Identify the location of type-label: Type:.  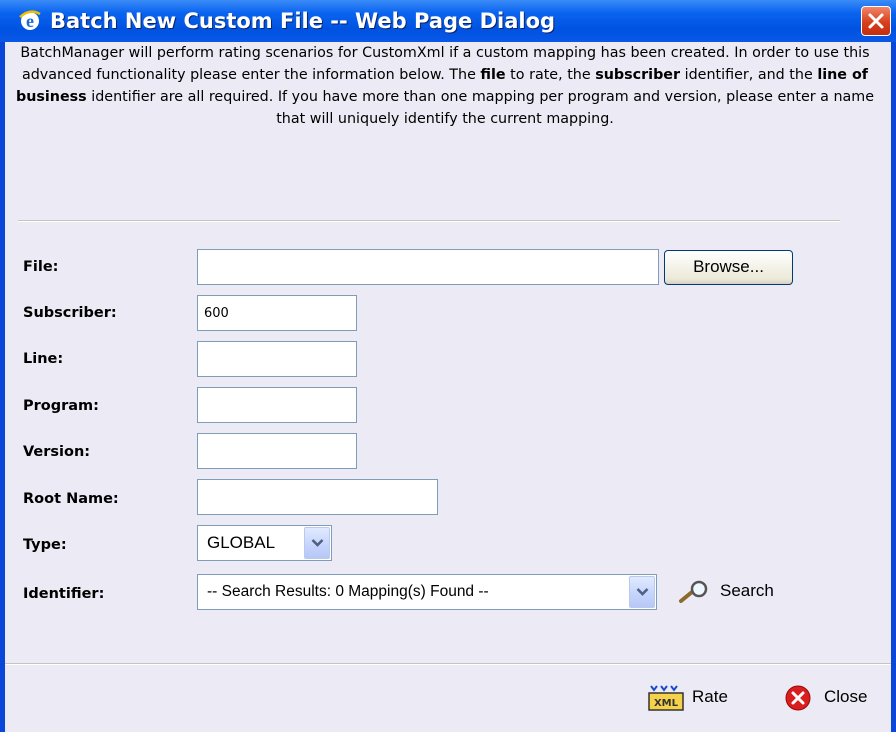
(45, 545).